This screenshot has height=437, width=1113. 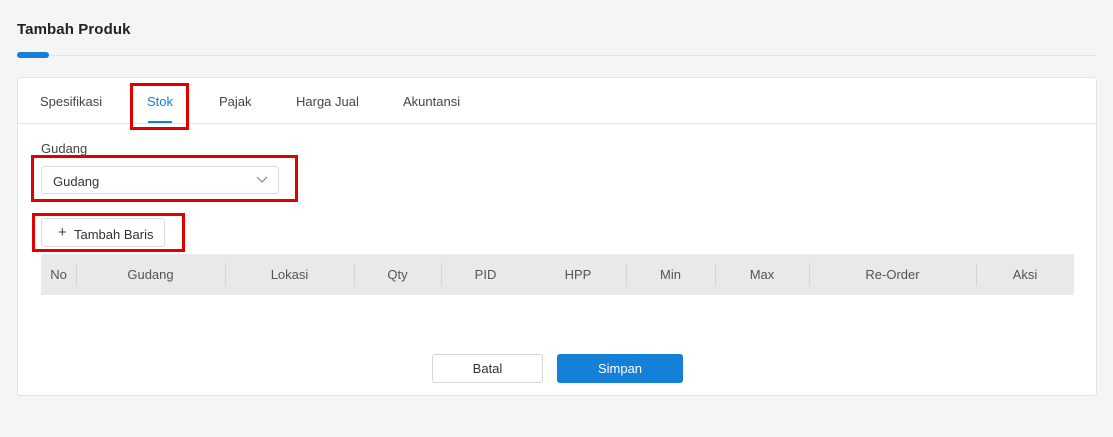 I want to click on tab-harga-jual: Harga Jual, so click(x=327, y=101).